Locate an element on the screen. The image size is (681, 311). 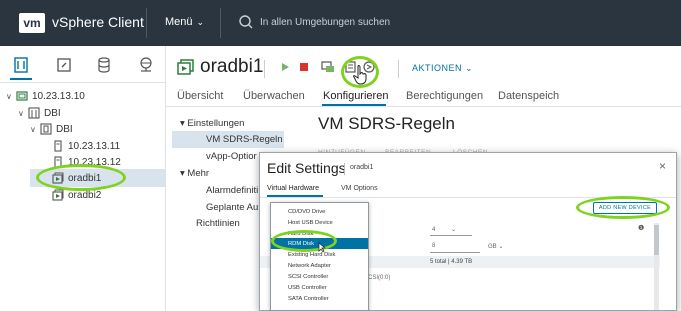
config-group-more: ▾ Mehr is located at coordinates (194, 173).